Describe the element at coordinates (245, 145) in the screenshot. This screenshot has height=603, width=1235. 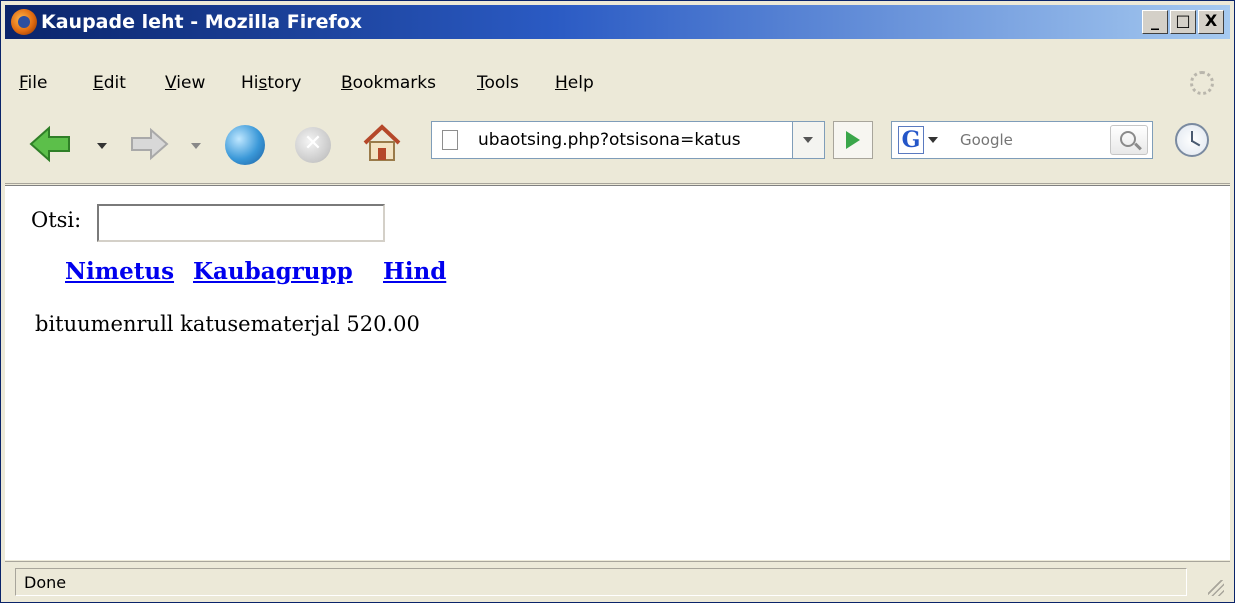
I see `reload-icon` at that location.